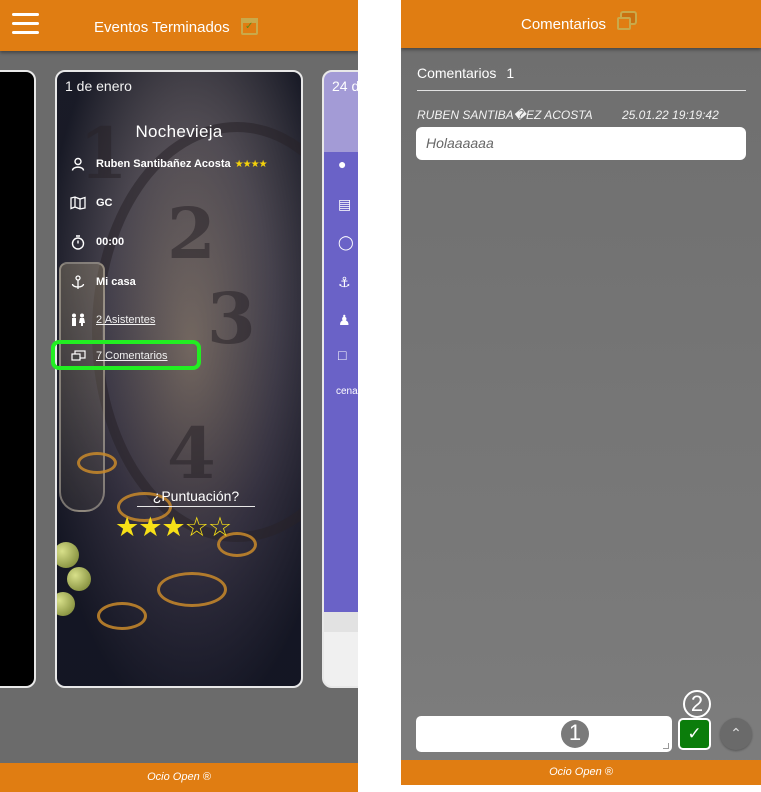  I want to click on star-filled-icon: ★★★, so click(150, 527).